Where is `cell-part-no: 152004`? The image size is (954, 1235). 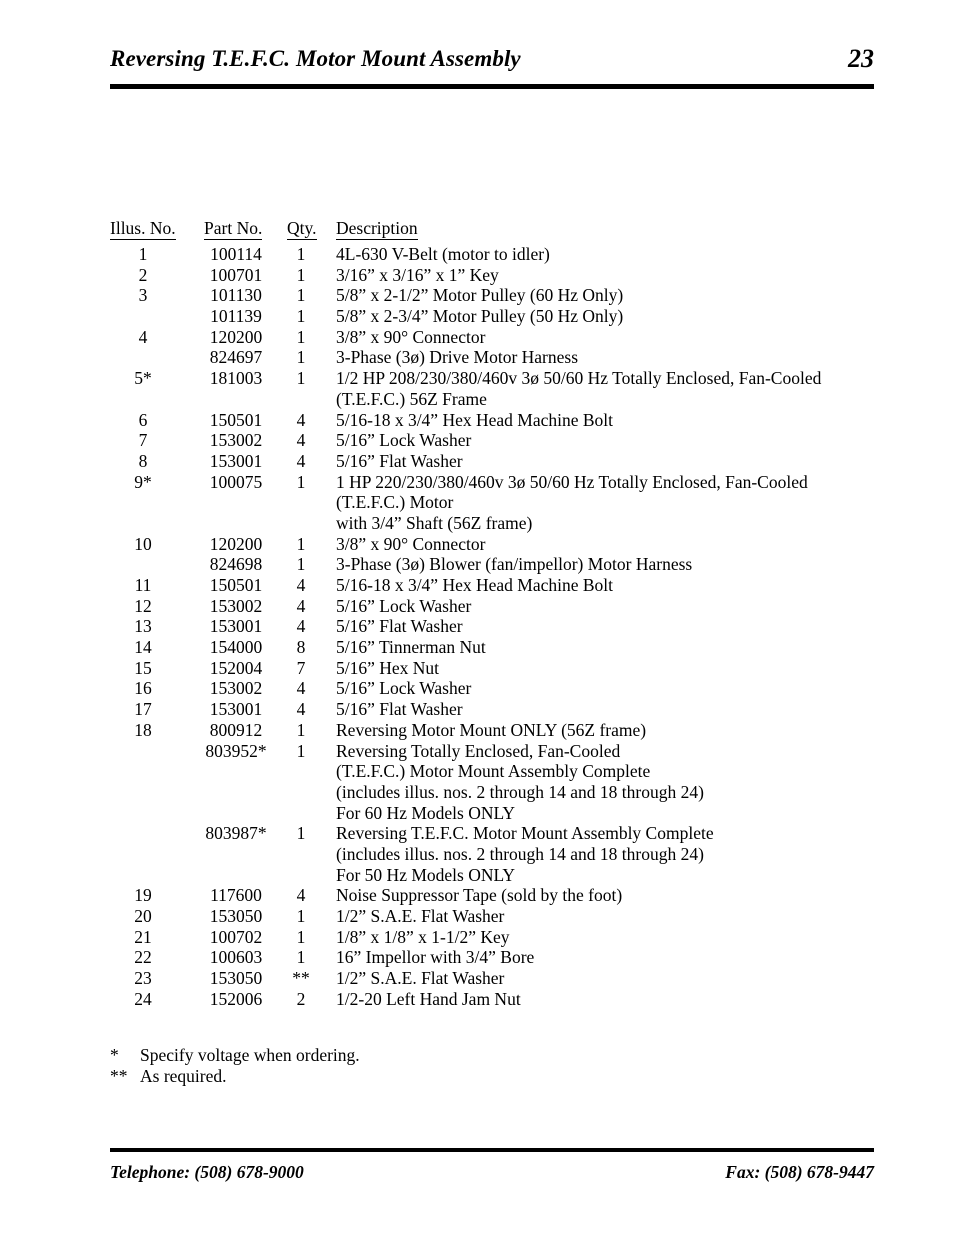
cell-part-no: 152004 is located at coordinates (236, 667).